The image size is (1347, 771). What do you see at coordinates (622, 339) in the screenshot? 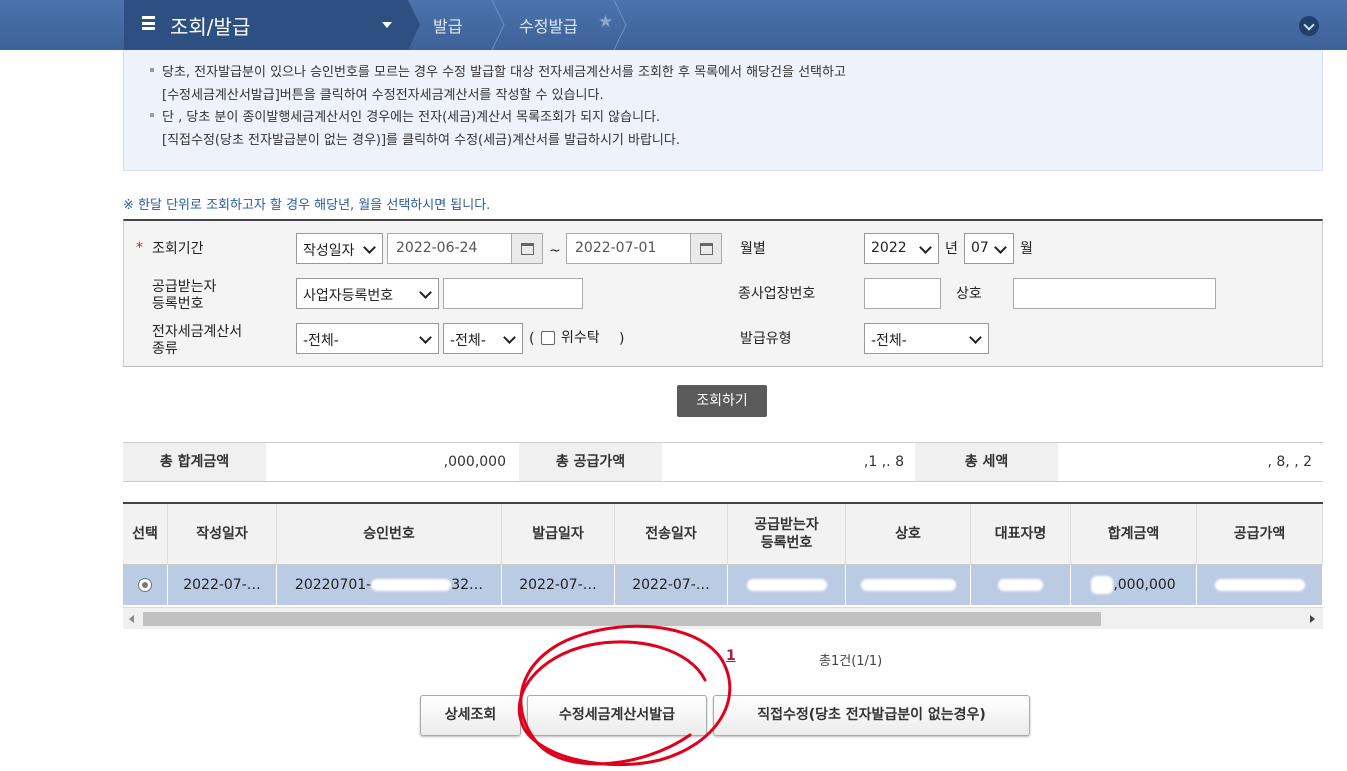
I see `paren-close: )` at bounding box center [622, 339].